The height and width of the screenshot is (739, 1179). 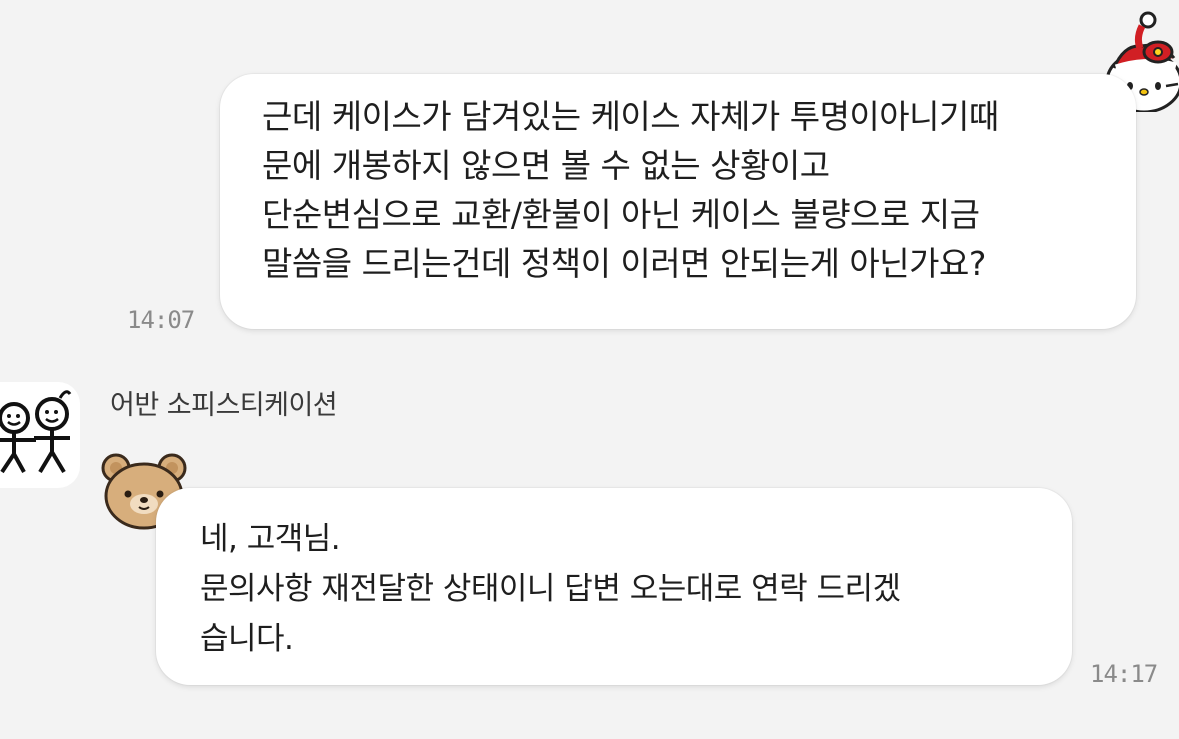 I want to click on outgoing-message-time: 14:07, so click(x=161, y=320).